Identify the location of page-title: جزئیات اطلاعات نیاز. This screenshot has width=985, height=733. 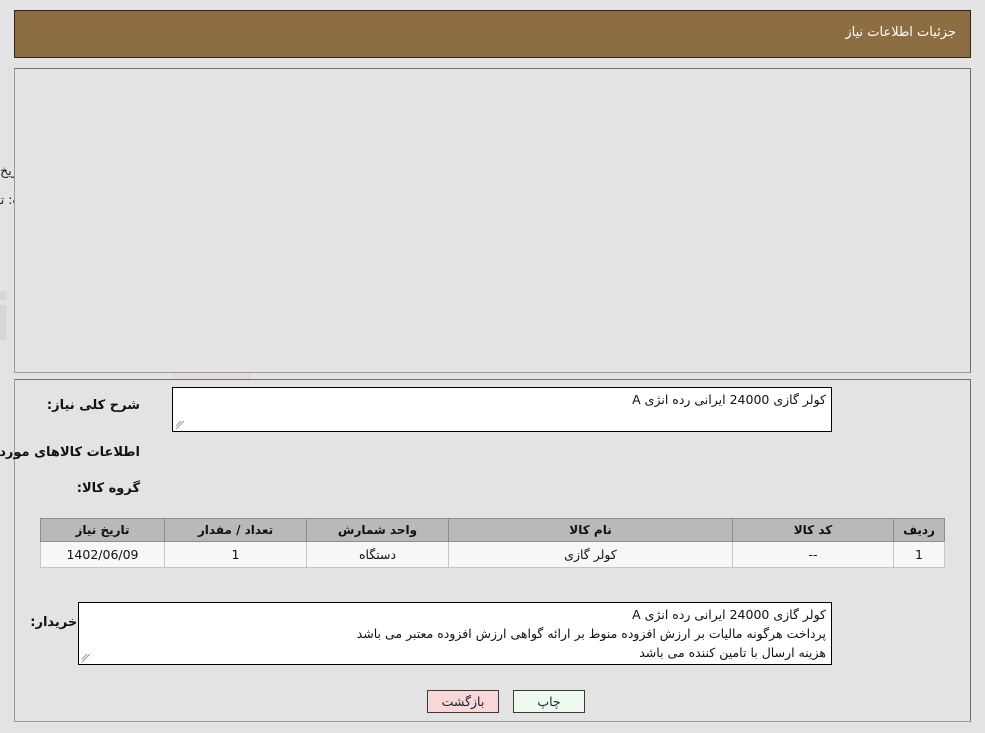
(900, 32).